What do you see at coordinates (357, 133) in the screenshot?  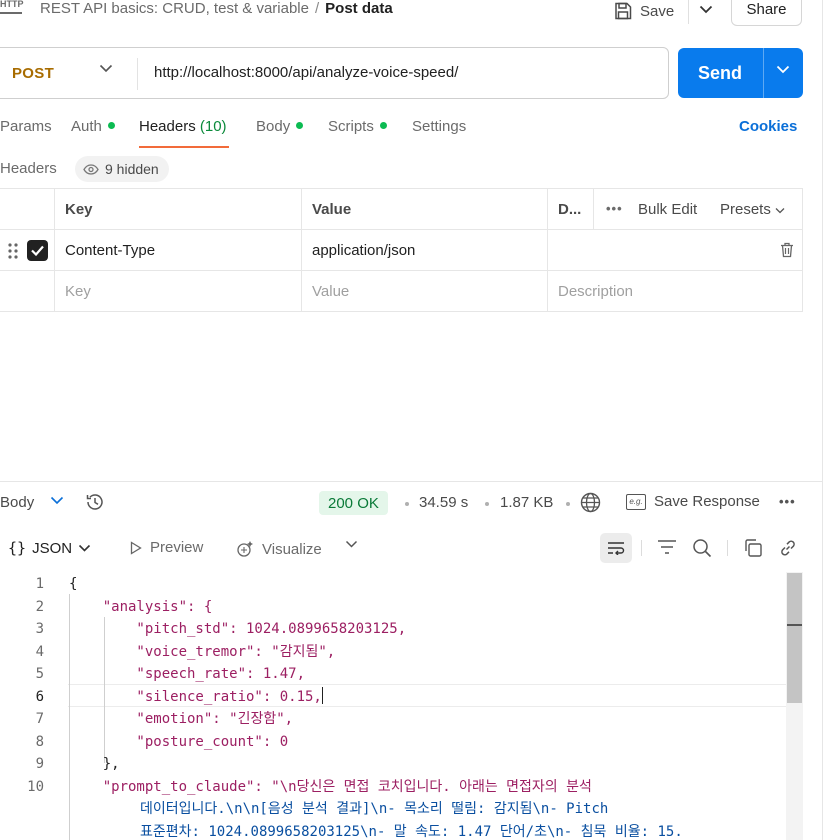 I see `tab-scripts: Scripts` at bounding box center [357, 133].